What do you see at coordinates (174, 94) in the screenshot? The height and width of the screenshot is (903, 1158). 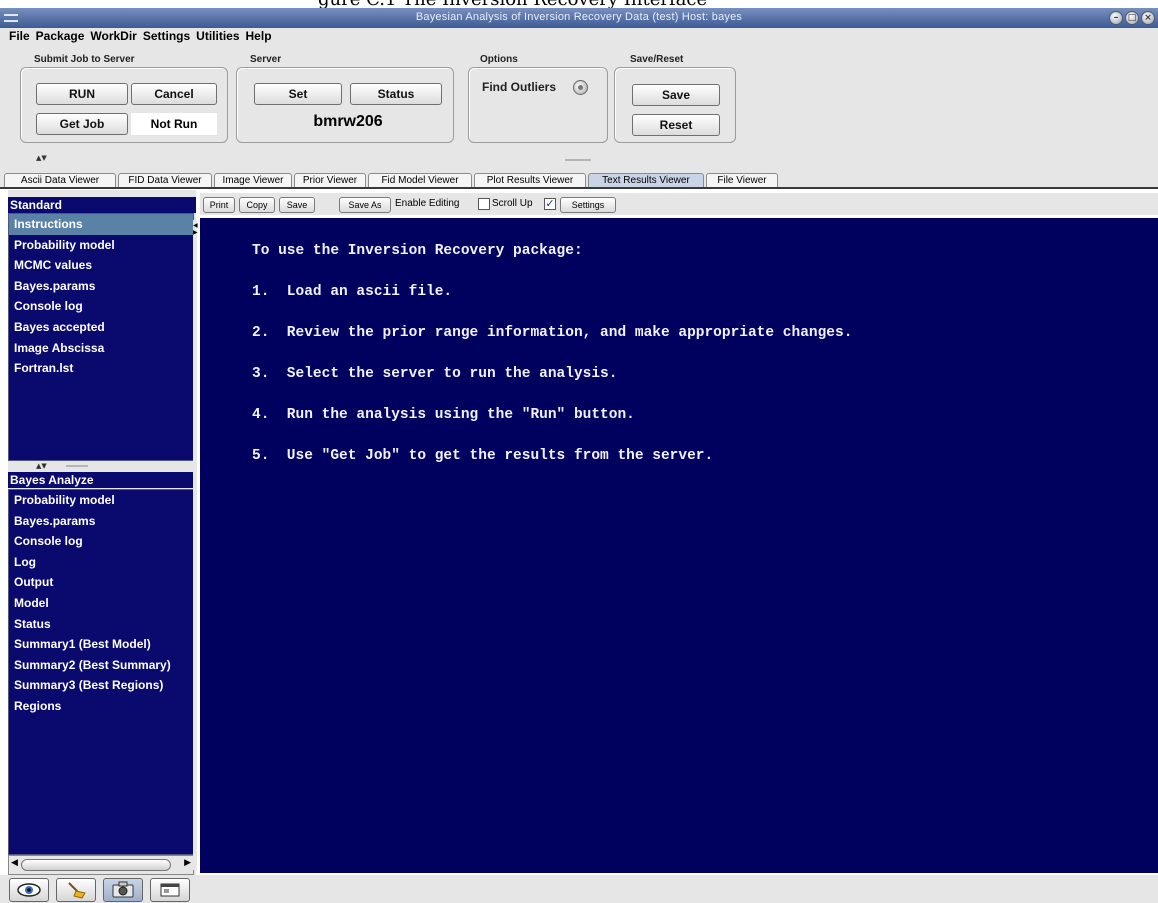 I see `cancel-button: Cancel` at bounding box center [174, 94].